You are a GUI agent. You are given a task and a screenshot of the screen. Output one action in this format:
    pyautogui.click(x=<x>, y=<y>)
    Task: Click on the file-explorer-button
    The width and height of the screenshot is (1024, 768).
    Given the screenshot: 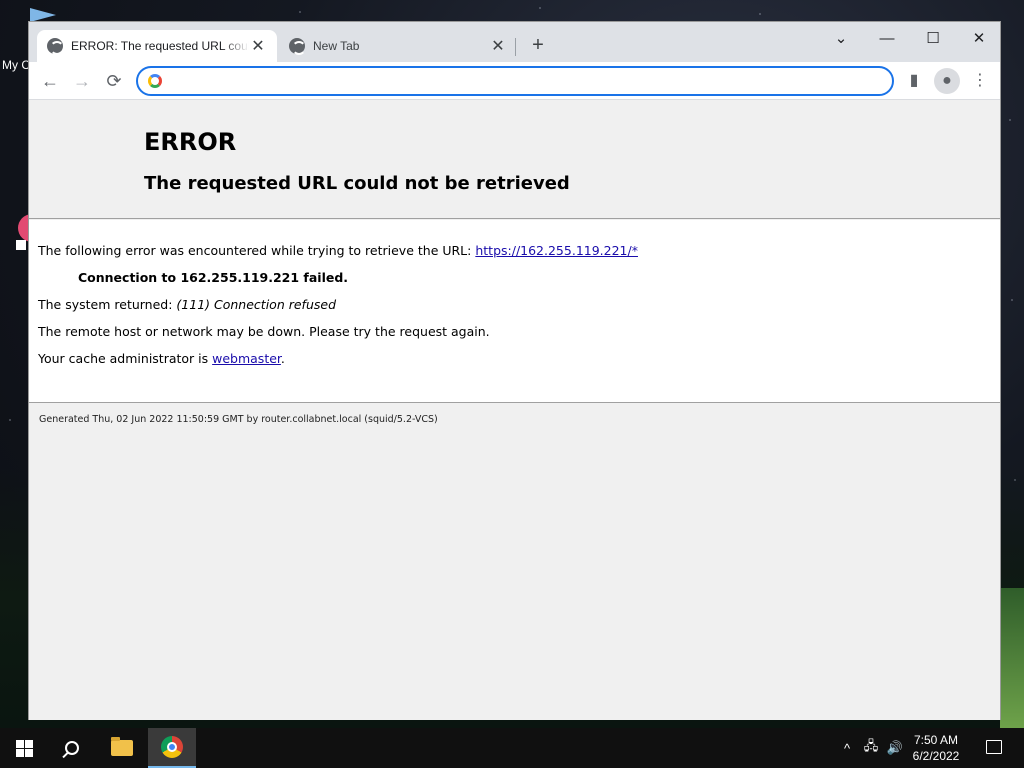 What is the action you would take?
    pyautogui.click(x=122, y=748)
    